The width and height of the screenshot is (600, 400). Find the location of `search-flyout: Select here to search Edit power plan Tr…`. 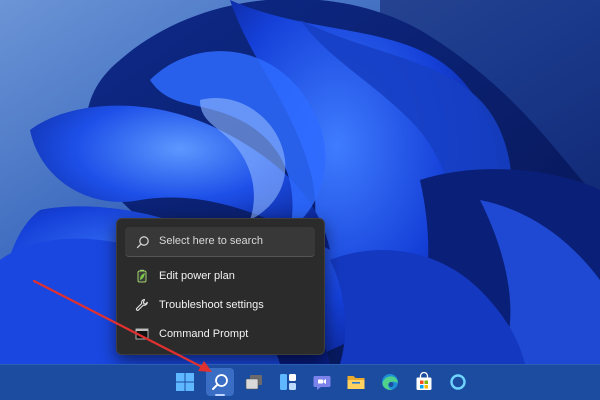

search-flyout: Select here to search Edit power plan Tr… is located at coordinates (220, 286).